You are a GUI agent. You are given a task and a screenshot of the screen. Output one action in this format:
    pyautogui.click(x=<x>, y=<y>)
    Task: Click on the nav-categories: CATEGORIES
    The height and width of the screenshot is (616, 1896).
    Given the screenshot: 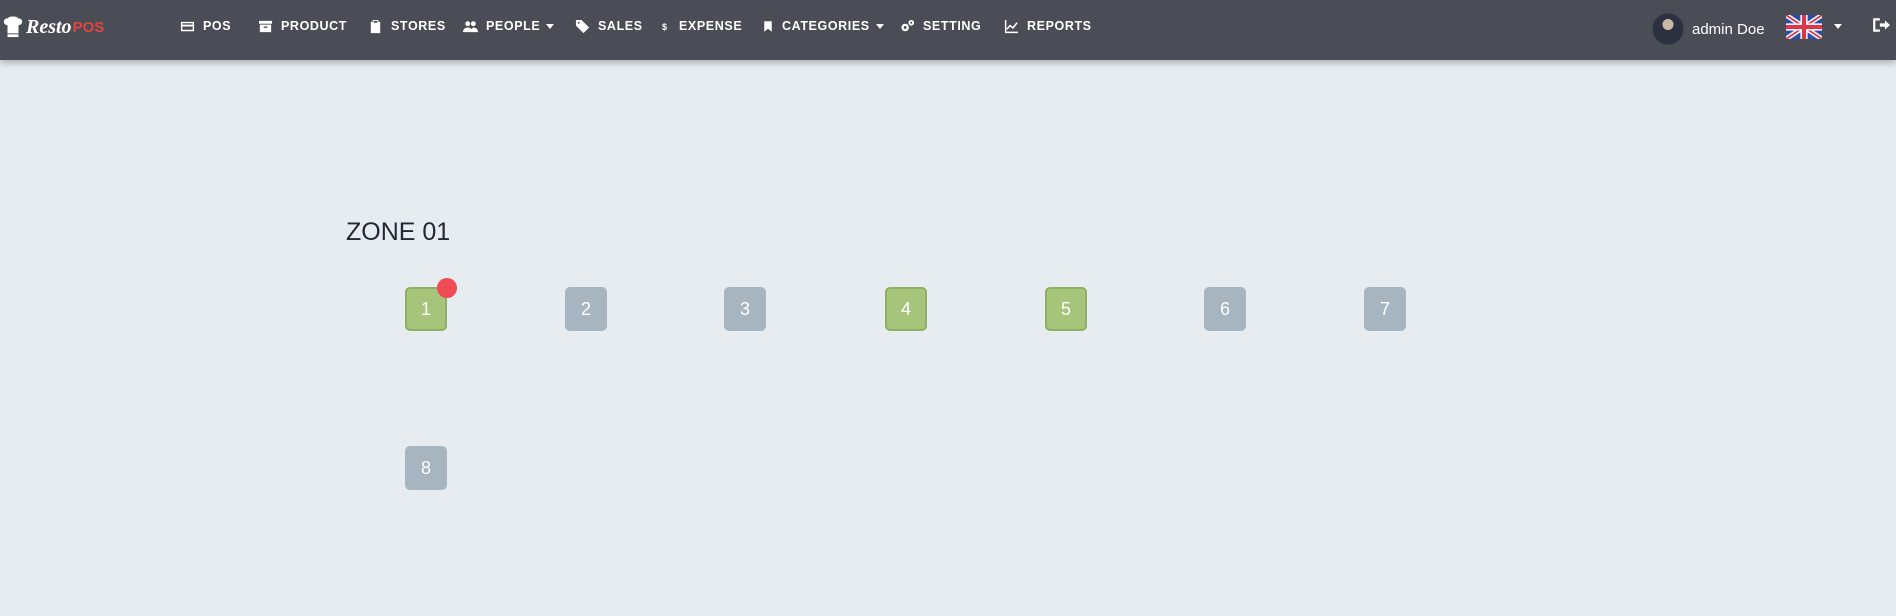 What is the action you would take?
    pyautogui.click(x=823, y=26)
    